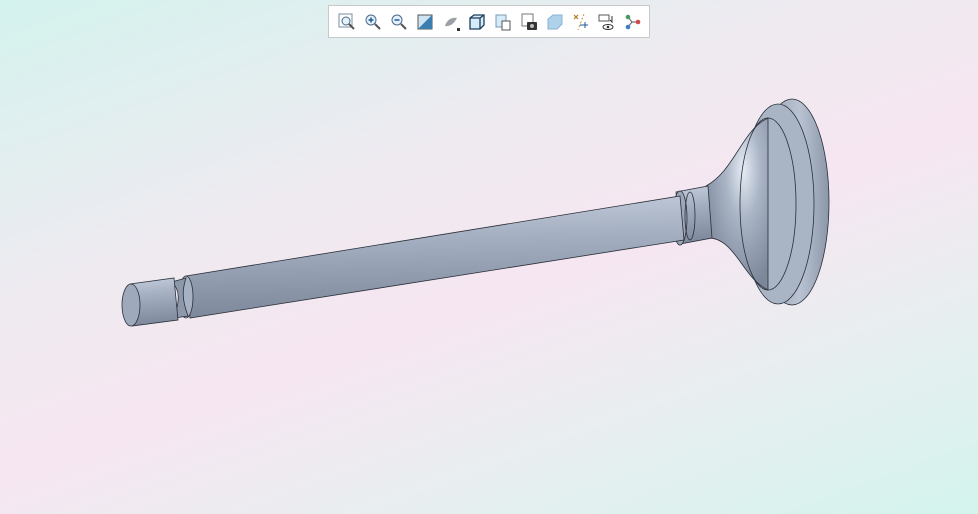 The image size is (978, 514). I want to click on display-style-button, so click(451, 22).